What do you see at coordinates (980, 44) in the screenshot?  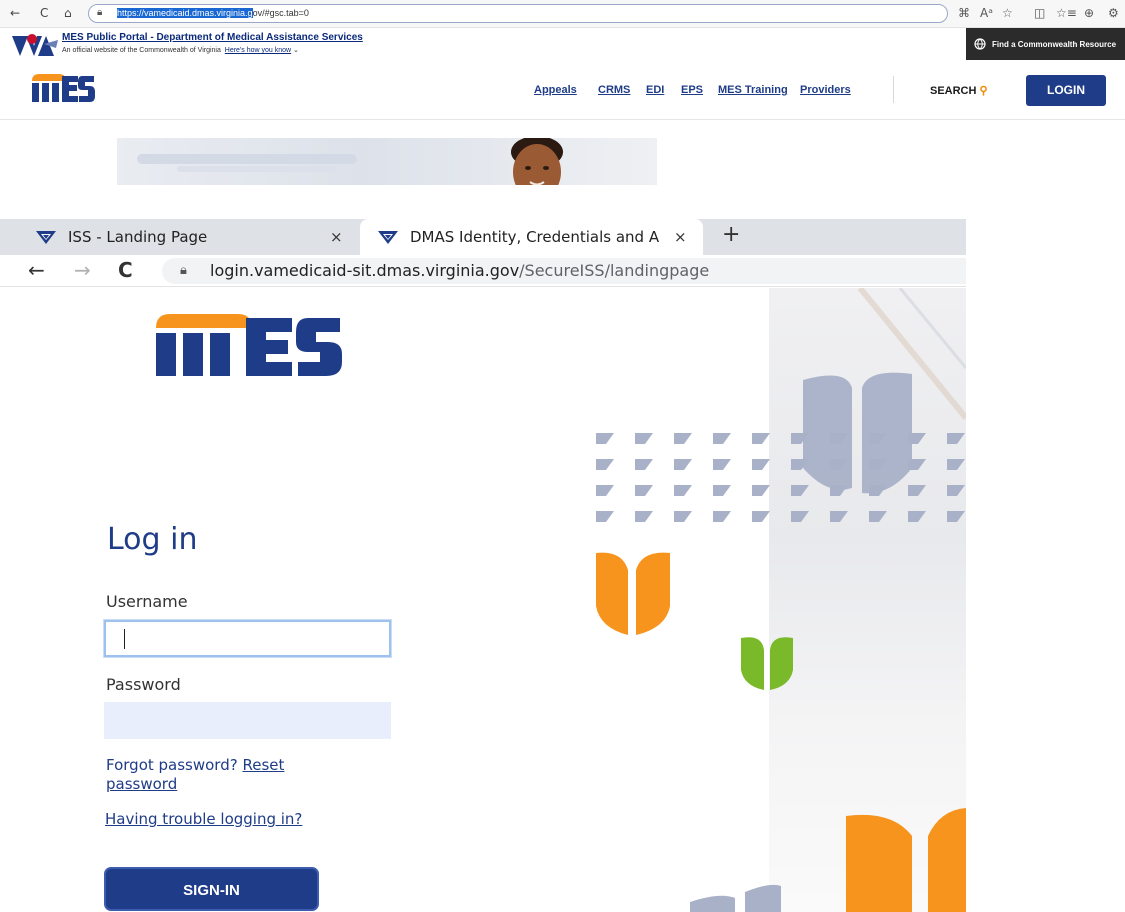 I see `globe-icon` at bounding box center [980, 44].